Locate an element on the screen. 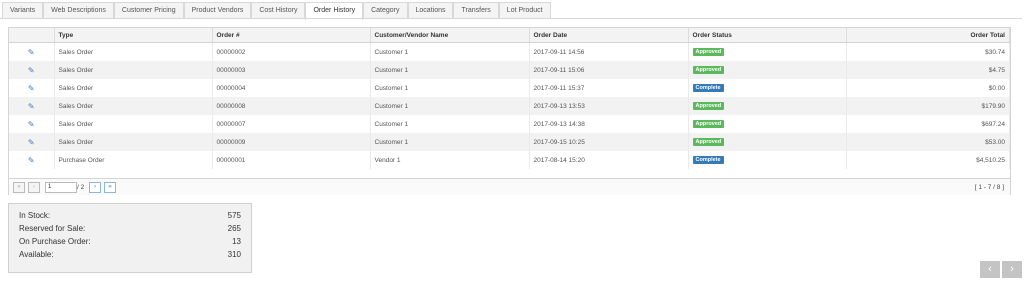  tab-lot-product: Lot Product is located at coordinates (524, 10).